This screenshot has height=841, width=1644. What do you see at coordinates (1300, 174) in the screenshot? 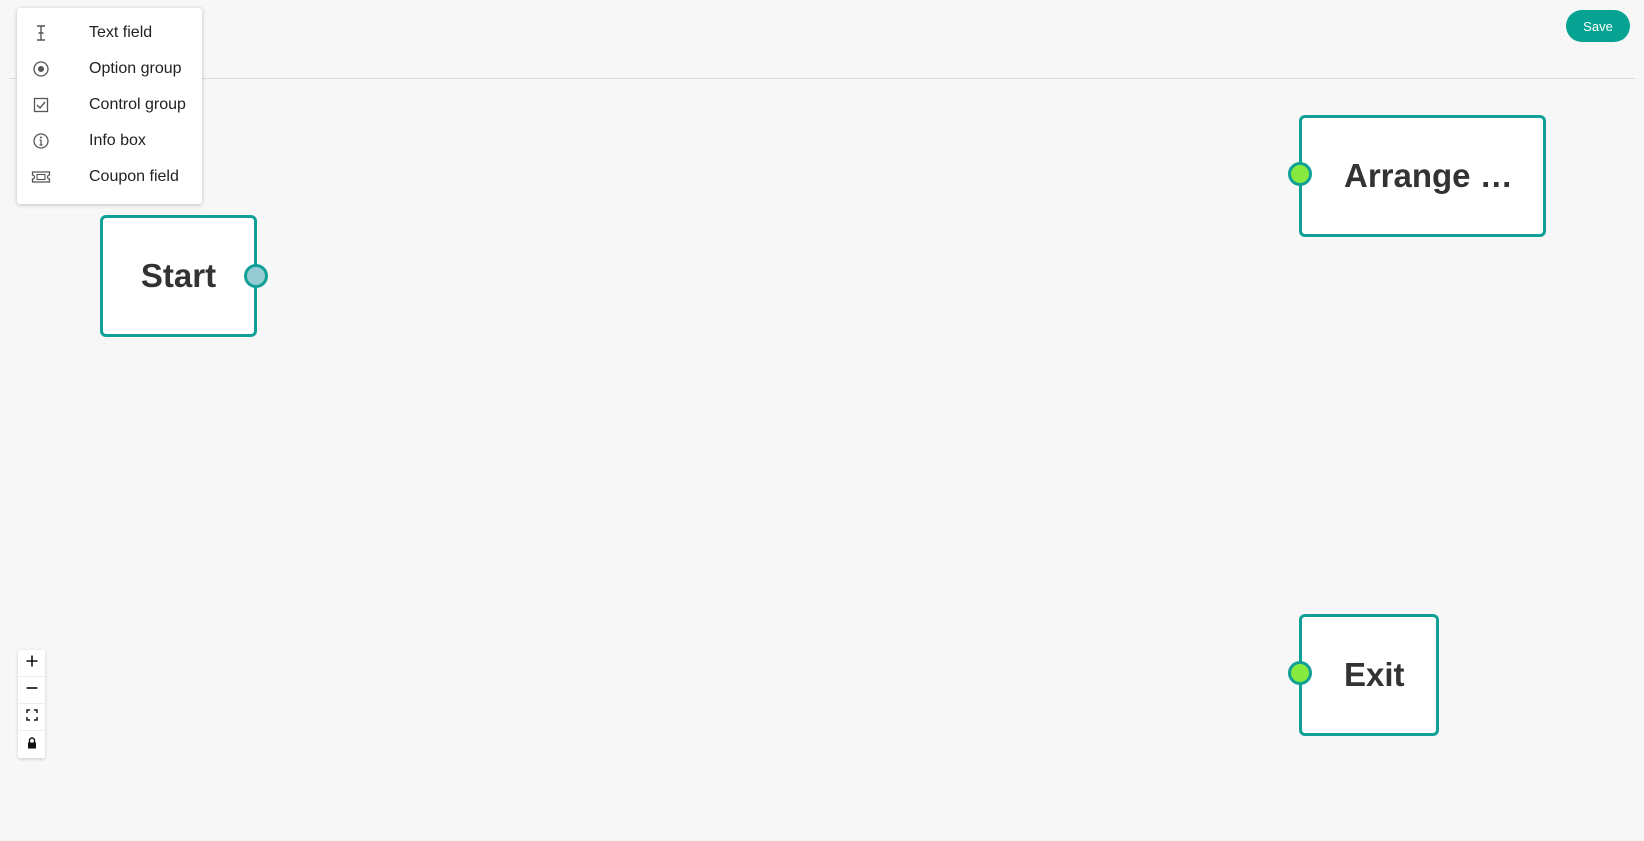
I see `arrange-input-port` at bounding box center [1300, 174].